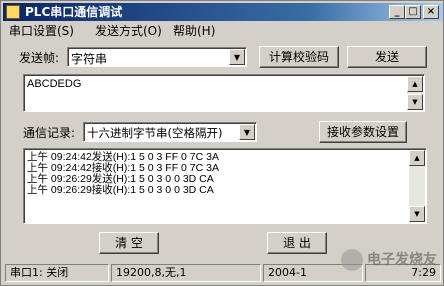 Image resolution: width=444 pixels, height=286 pixels. What do you see at coordinates (194, 31) in the screenshot?
I see `menu-help: 帮助(H)` at bounding box center [194, 31].